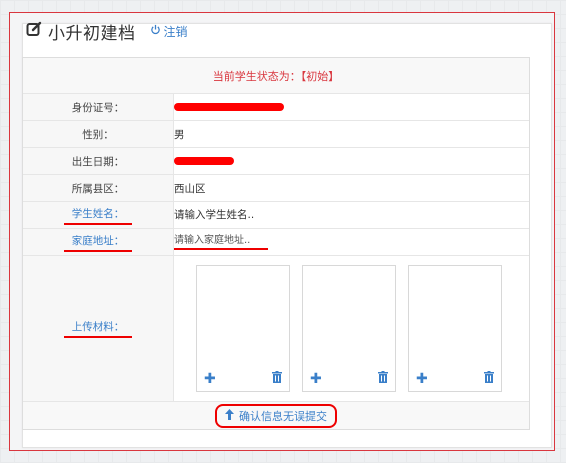  What do you see at coordinates (351, 188) in the screenshot?
I see `district-value: 西山区` at bounding box center [351, 188].